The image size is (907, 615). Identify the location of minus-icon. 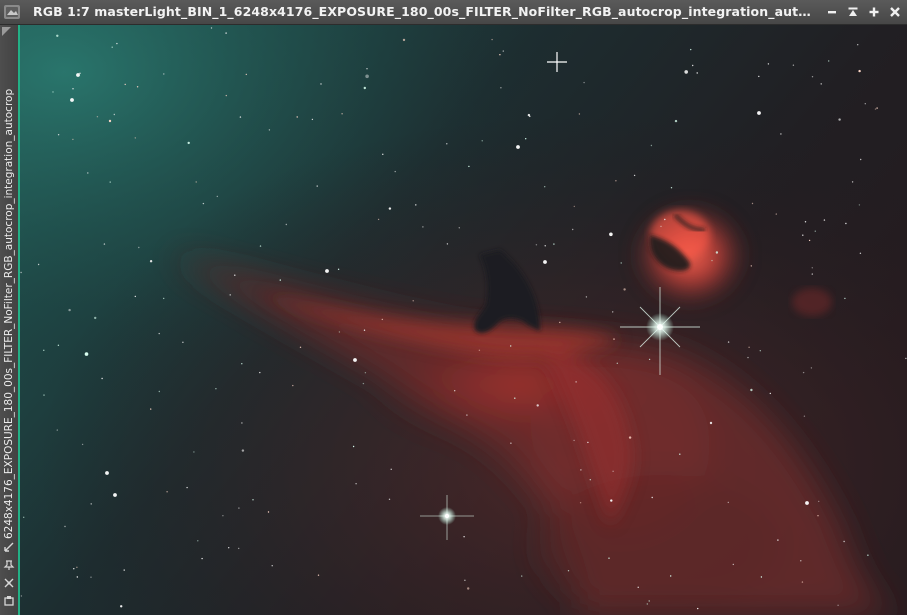
(831, 12).